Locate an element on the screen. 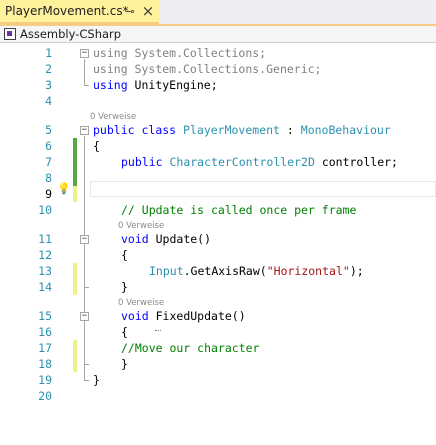  line-number: 14 is located at coordinates (45, 287).